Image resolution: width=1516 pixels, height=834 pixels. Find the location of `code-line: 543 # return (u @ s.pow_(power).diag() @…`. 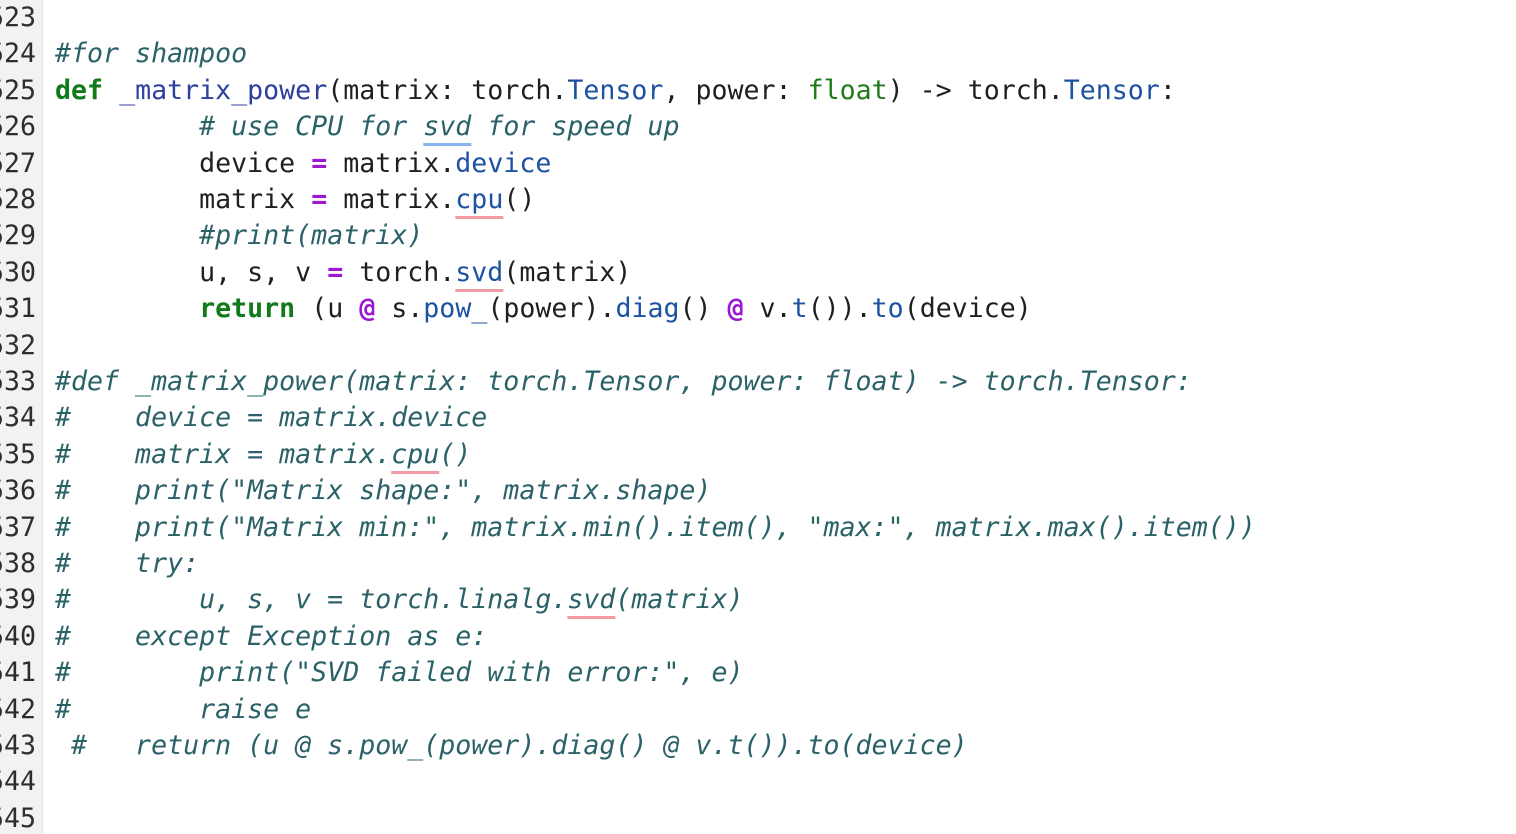

code-line: 543 # return (u @ s.pow_(power).diag() @… is located at coordinates (758, 746).